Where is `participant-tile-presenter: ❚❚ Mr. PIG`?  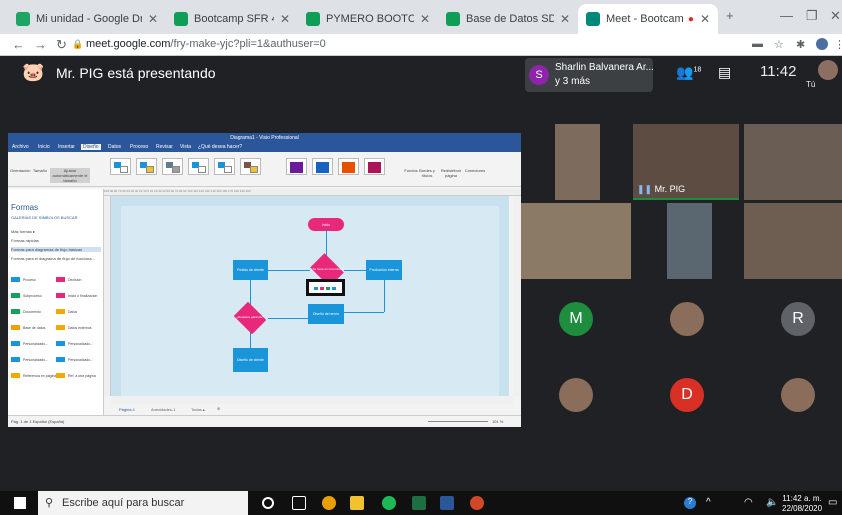 participant-tile-presenter: ❚❚ Mr. PIG is located at coordinates (686, 162).